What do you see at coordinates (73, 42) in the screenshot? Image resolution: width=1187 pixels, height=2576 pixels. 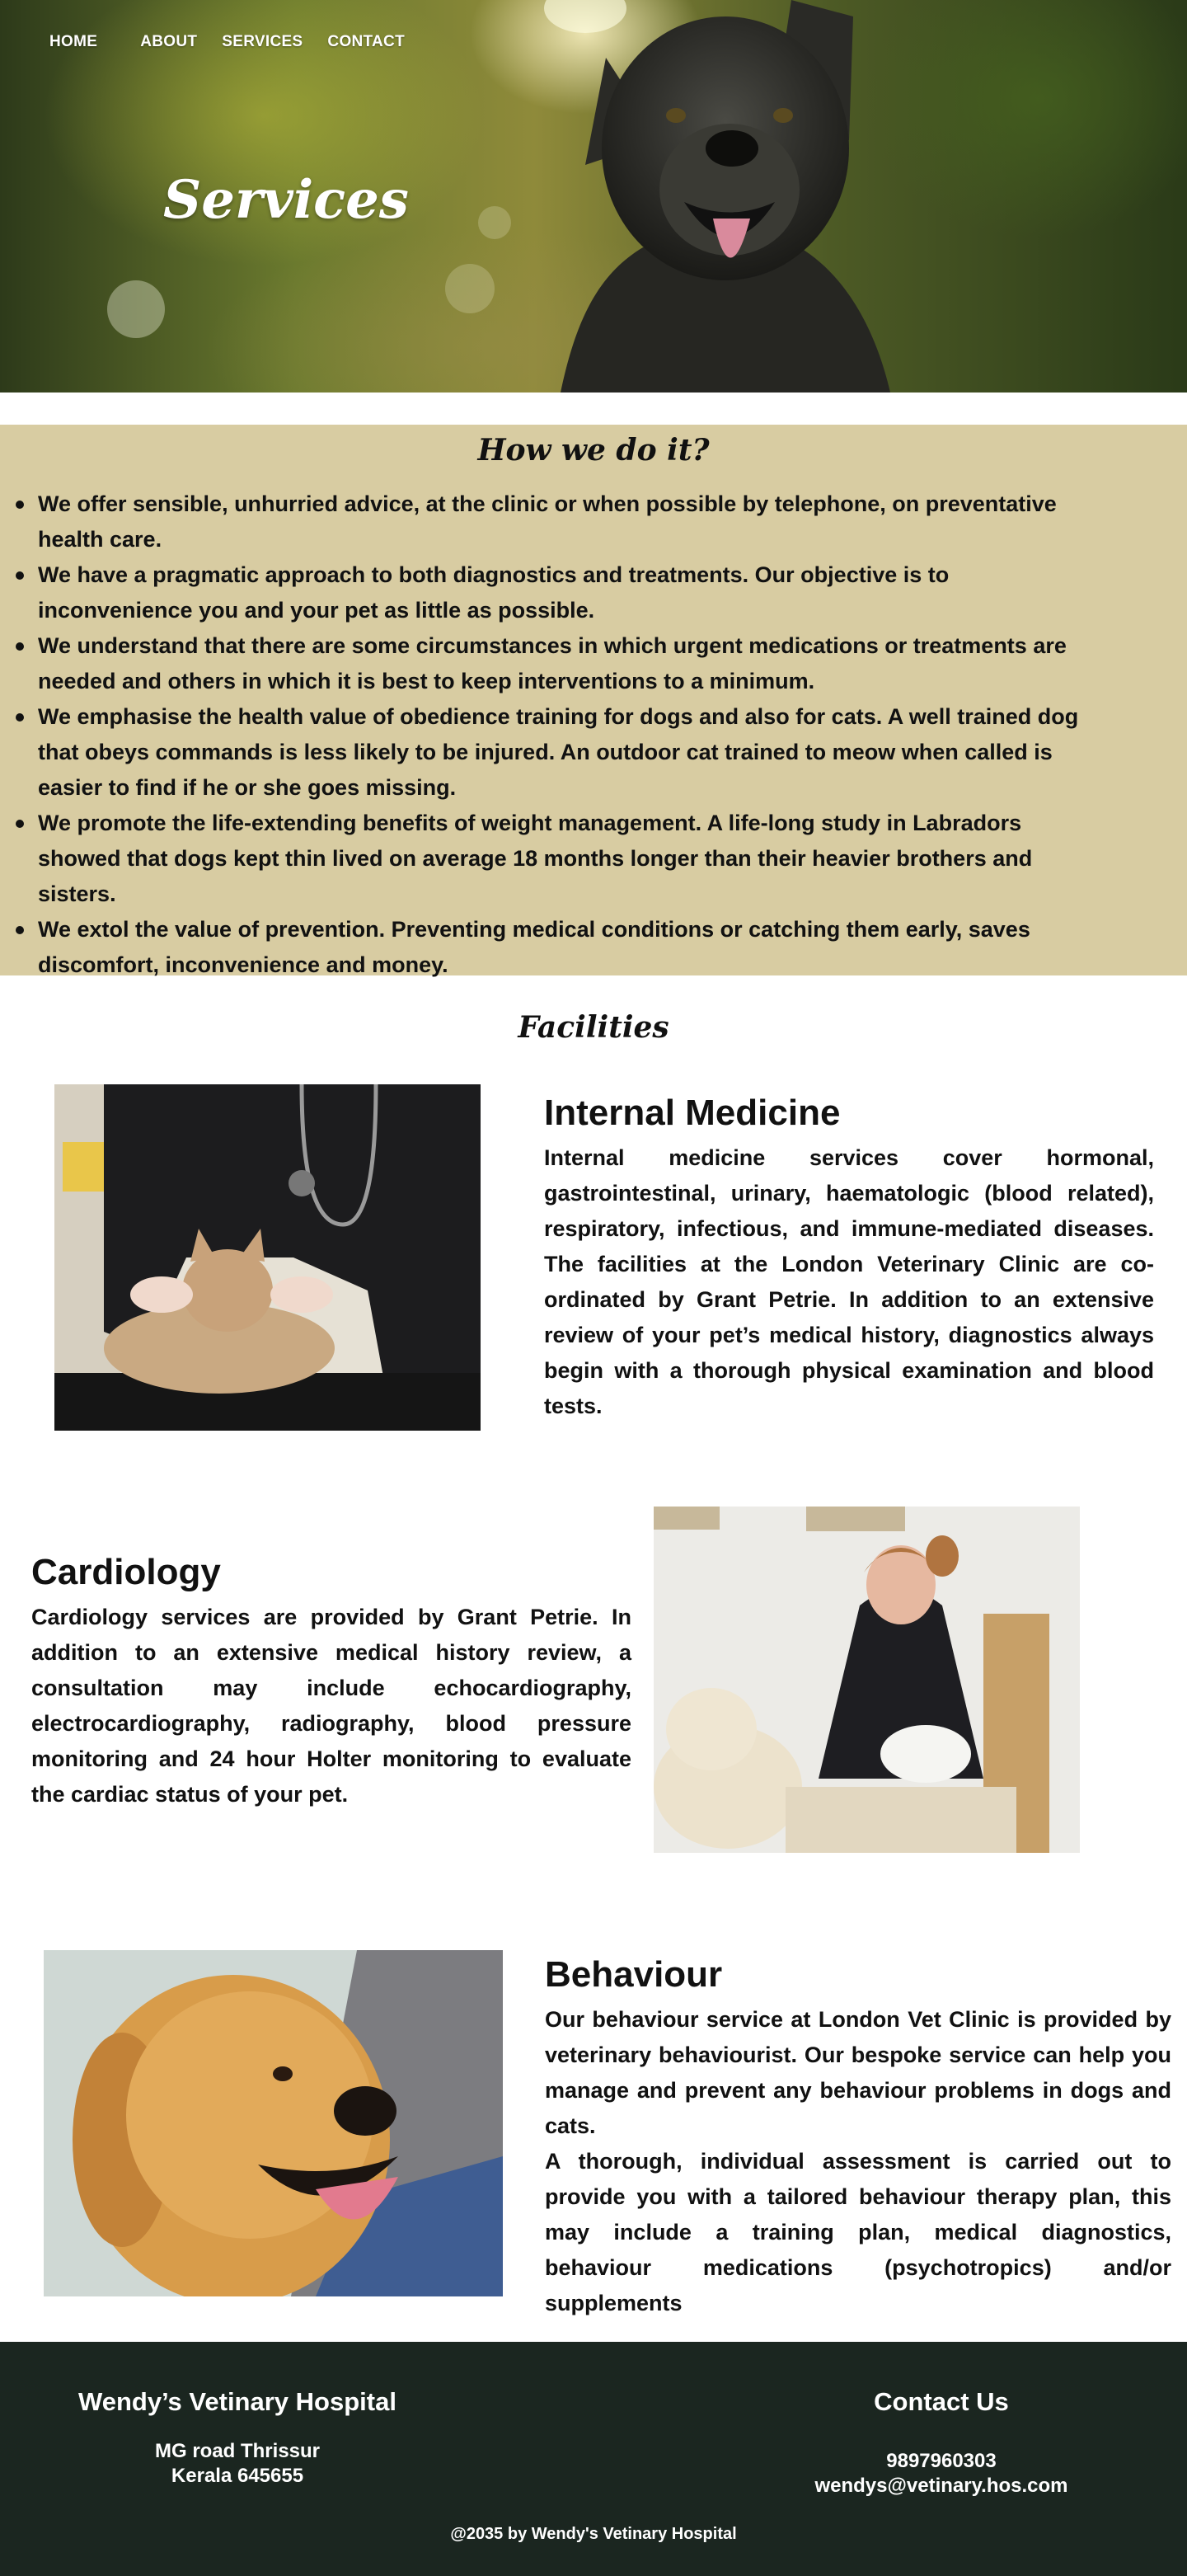 I see `nav-home: HOME` at bounding box center [73, 42].